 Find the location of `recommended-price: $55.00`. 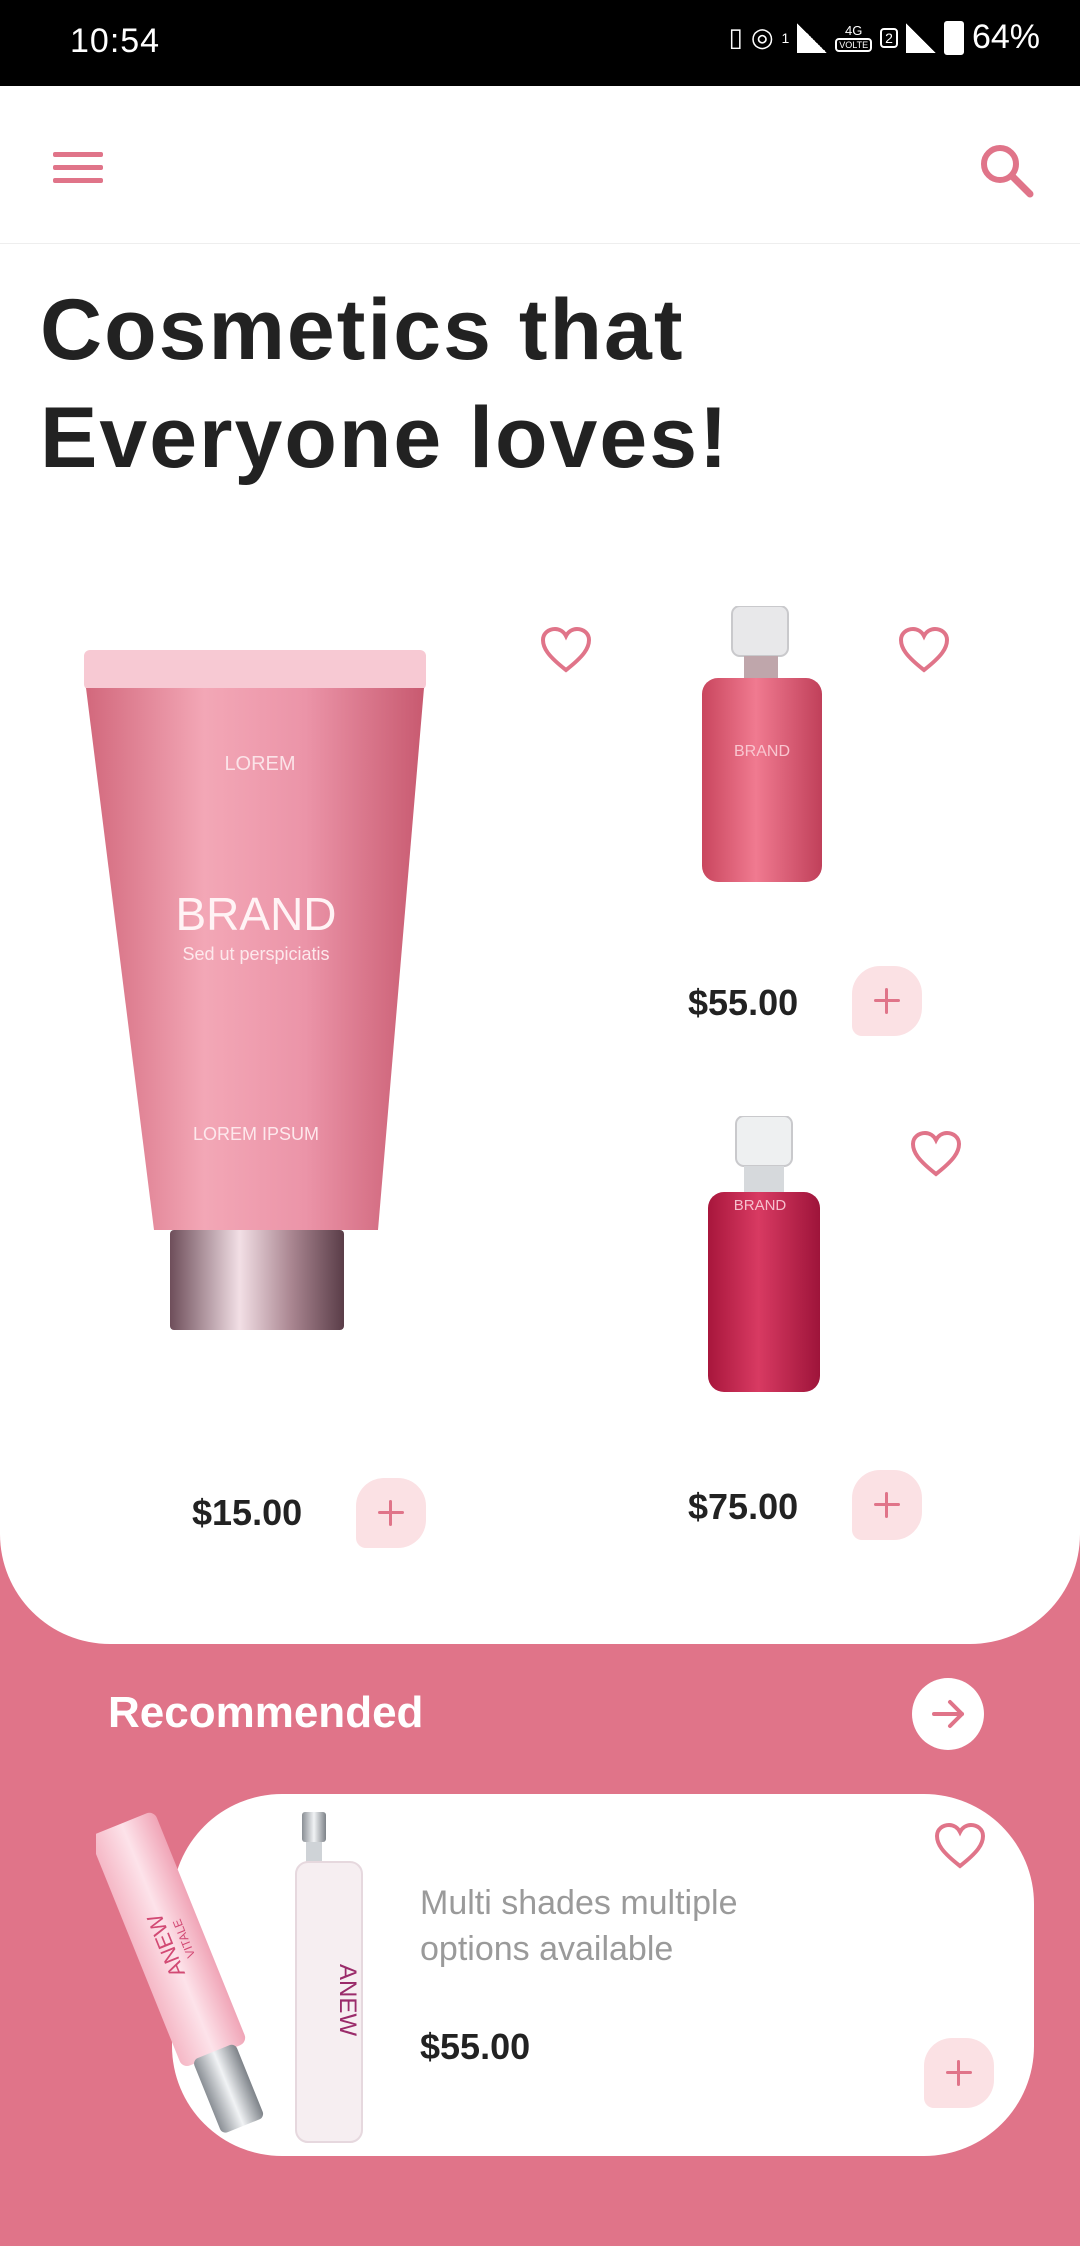

recommended-price: $55.00 is located at coordinates (475, 2046).